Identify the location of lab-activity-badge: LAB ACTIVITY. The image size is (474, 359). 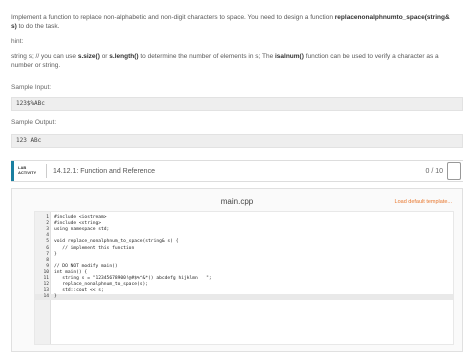
(27, 171).